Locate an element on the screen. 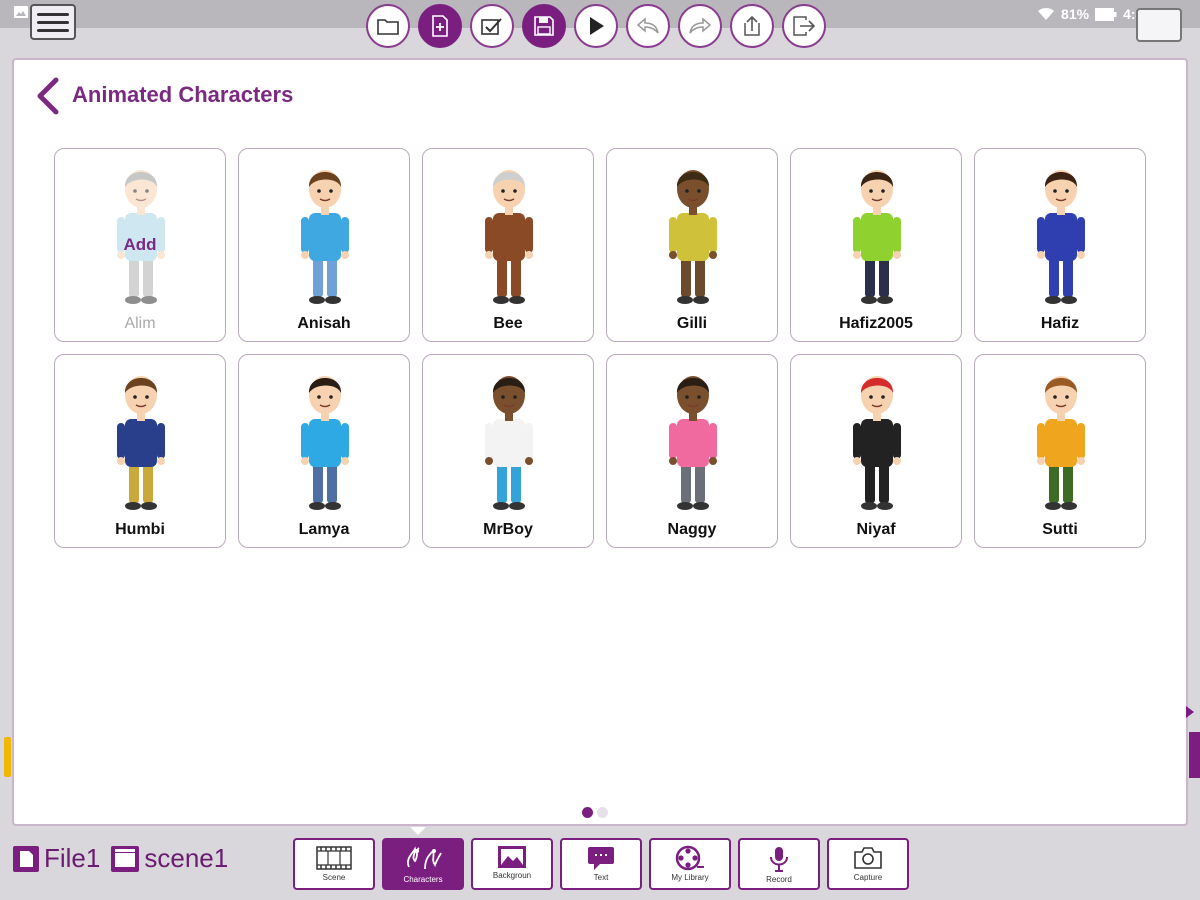  tab-characters: Characters is located at coordinates (423, 864).